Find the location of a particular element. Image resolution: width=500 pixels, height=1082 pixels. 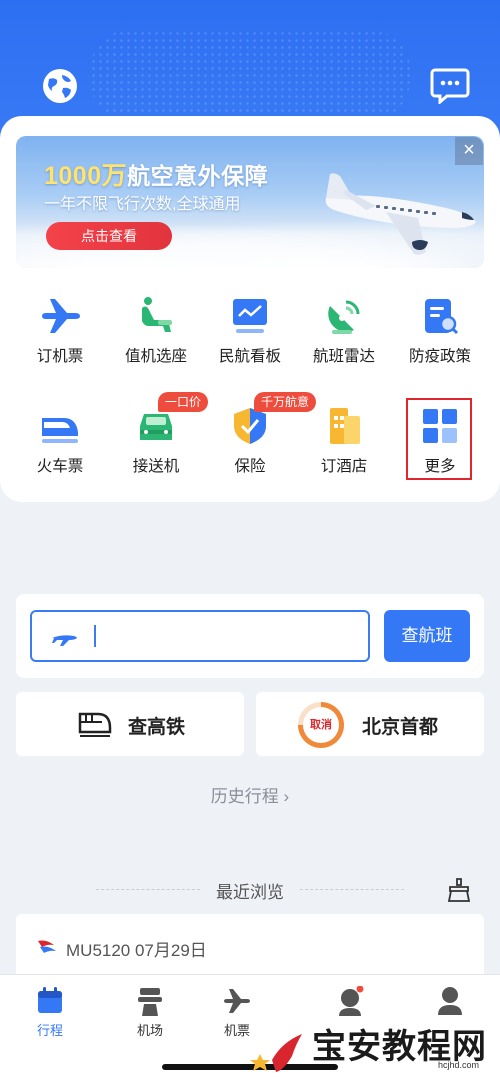

control-tower-icon is located at coordinates (150, 1002).